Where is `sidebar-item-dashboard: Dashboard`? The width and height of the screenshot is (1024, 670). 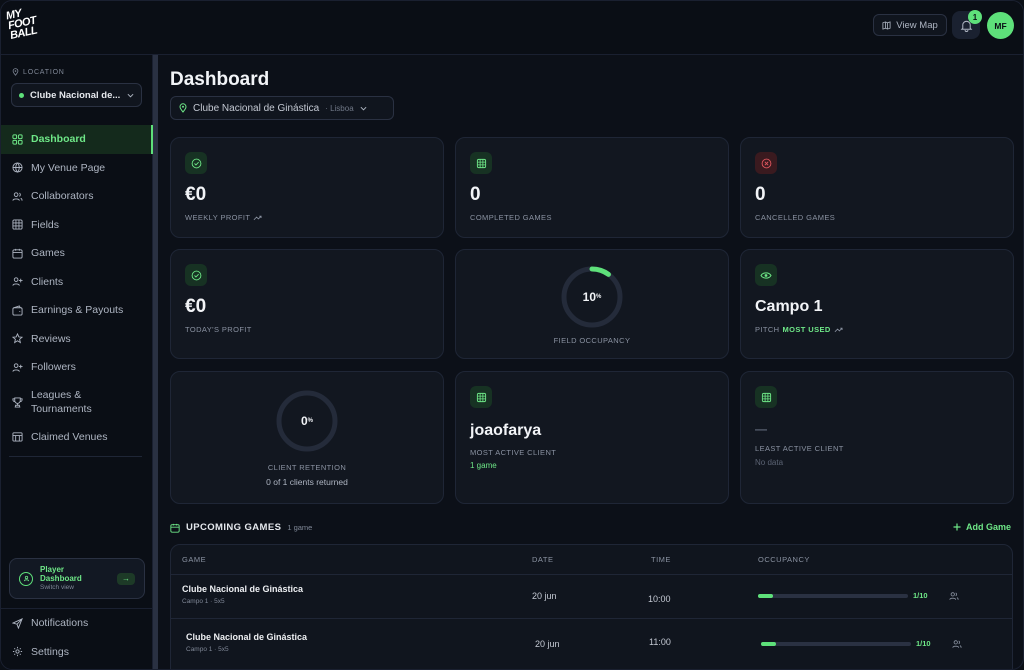
sidebar-item-dashboard: Dashboard is located at coordinates (77, 139).